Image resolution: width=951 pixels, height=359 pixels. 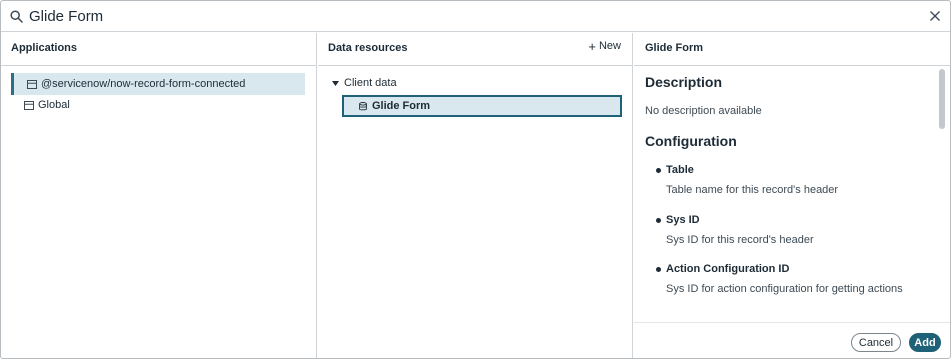 What do you see at coordinates (475, 49) in the screenshot?
I see `data-resources-header: Data resources + New` at bounding box center [475, 49].